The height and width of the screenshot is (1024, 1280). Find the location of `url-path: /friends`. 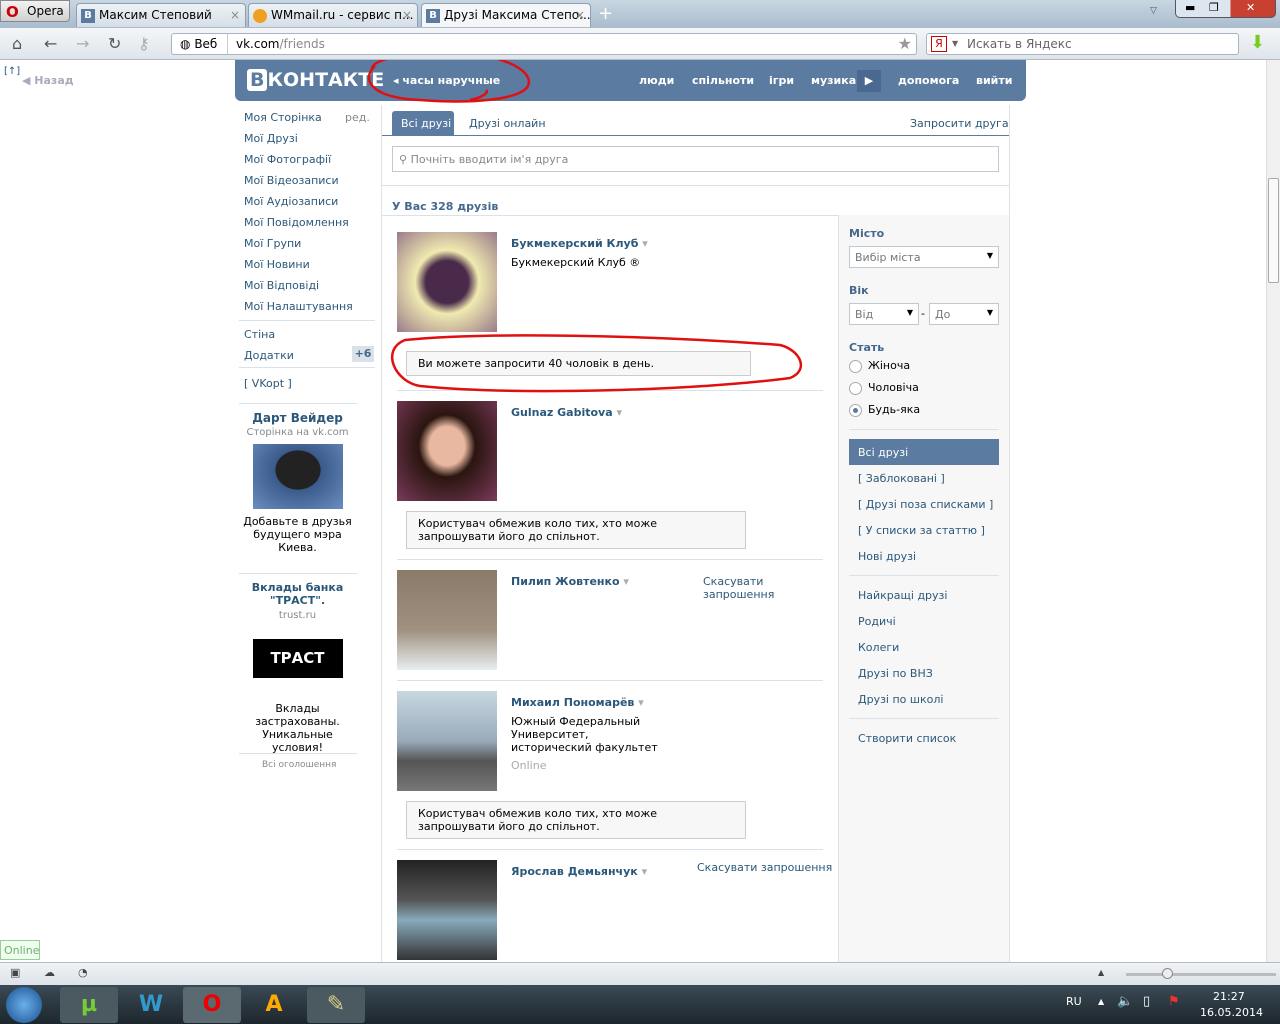

url-path: /friends is located at coordinates (302, 44).